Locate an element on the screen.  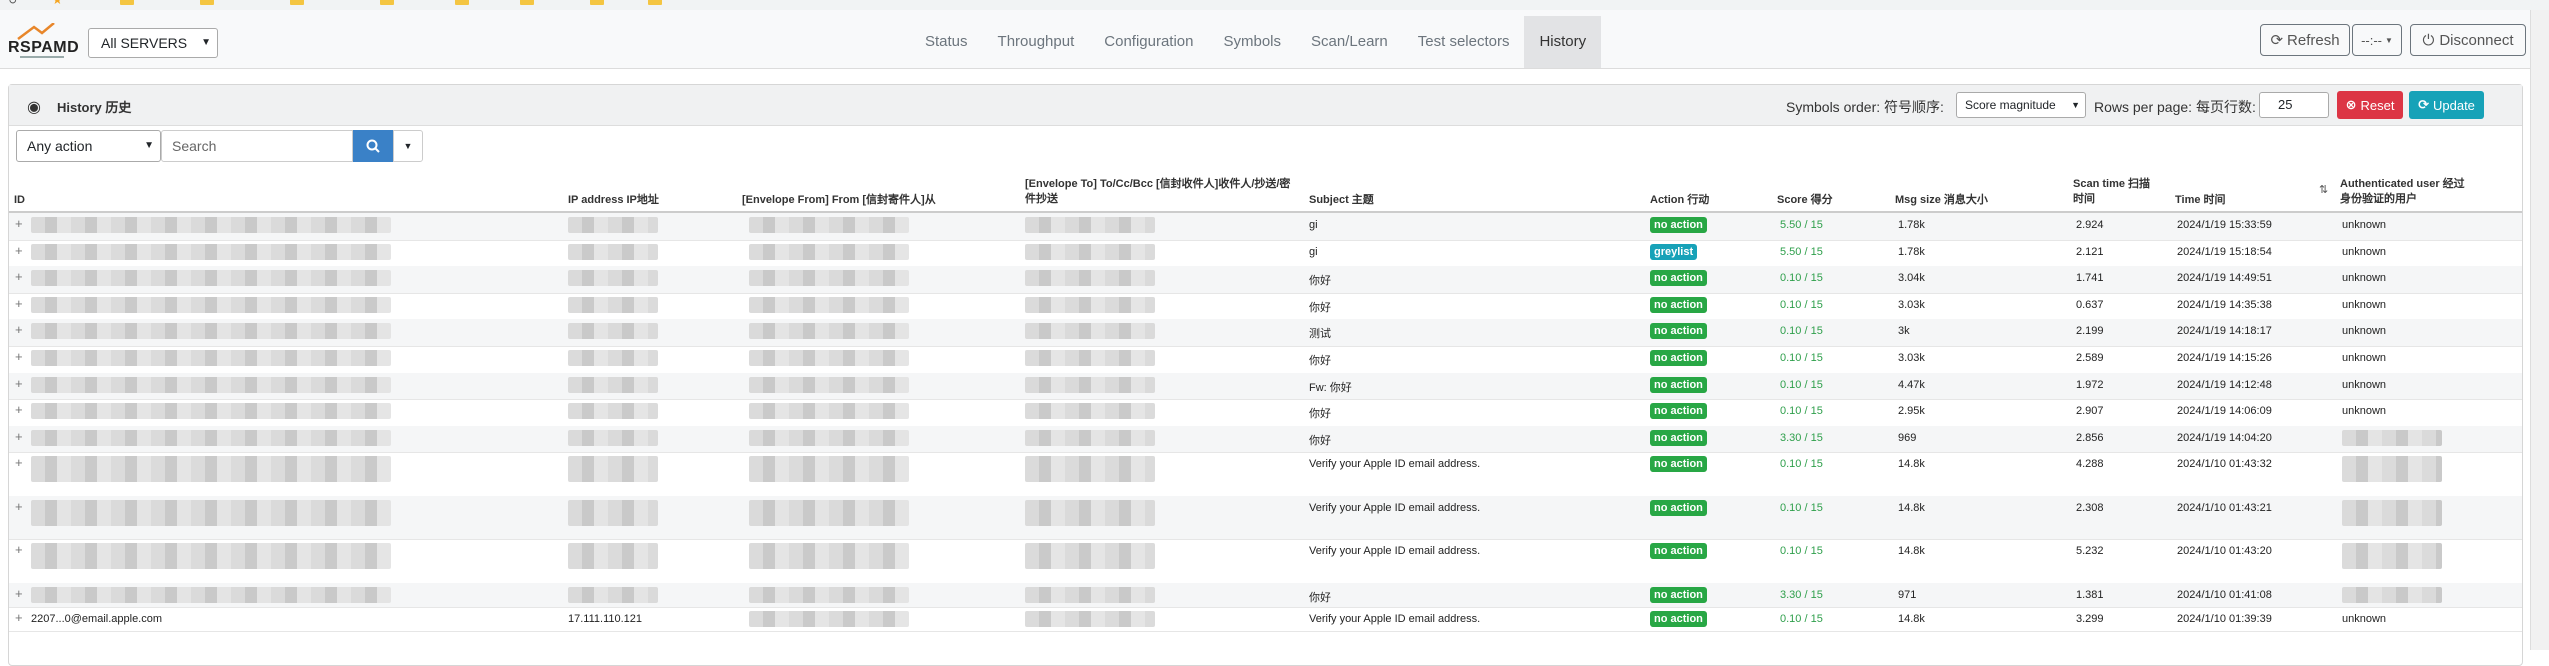
refresh-icon: ⟳ is located at coordinates (2423, 104).